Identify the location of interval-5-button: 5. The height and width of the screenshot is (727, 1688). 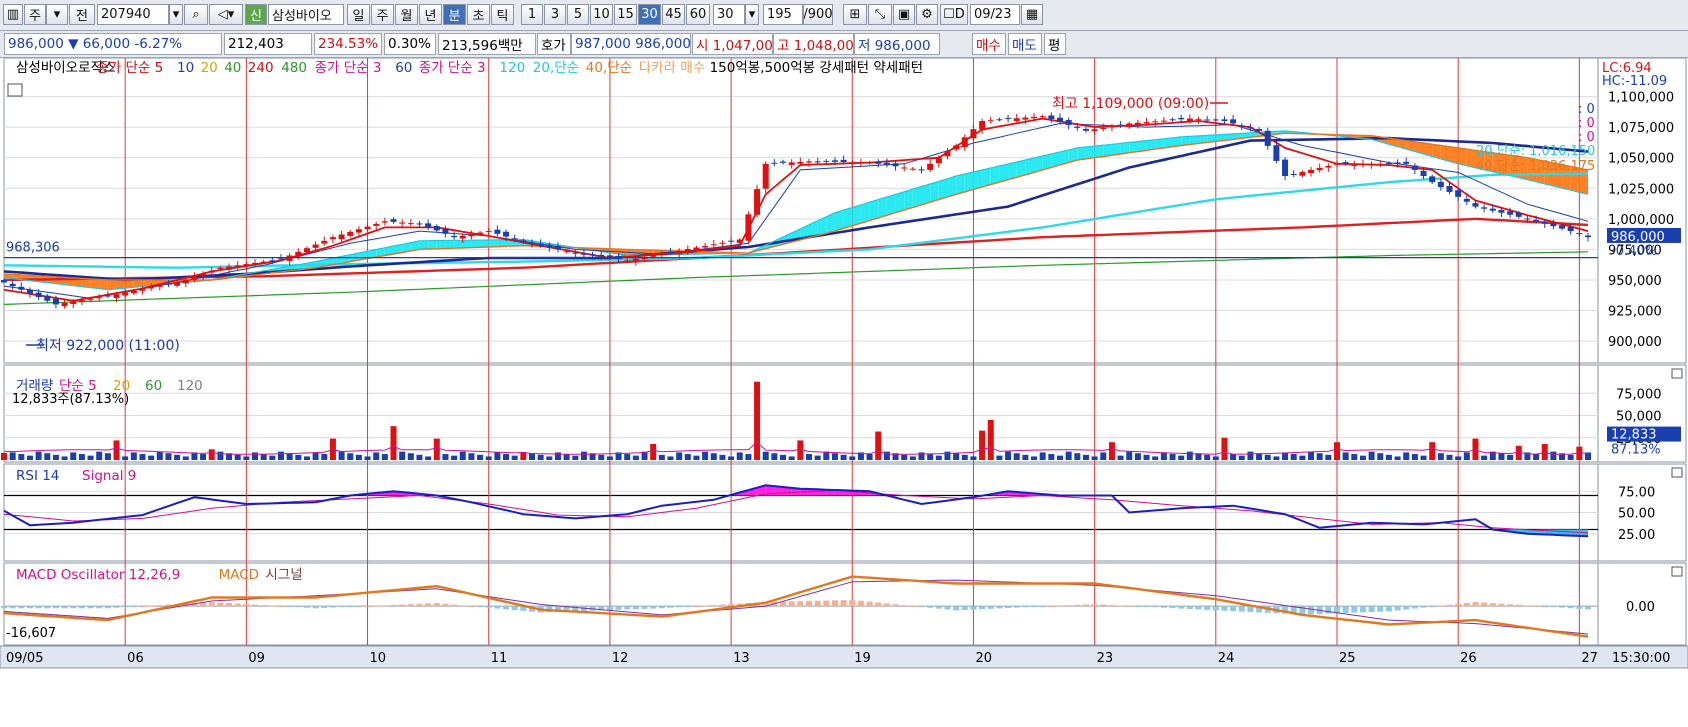
(578, 14).